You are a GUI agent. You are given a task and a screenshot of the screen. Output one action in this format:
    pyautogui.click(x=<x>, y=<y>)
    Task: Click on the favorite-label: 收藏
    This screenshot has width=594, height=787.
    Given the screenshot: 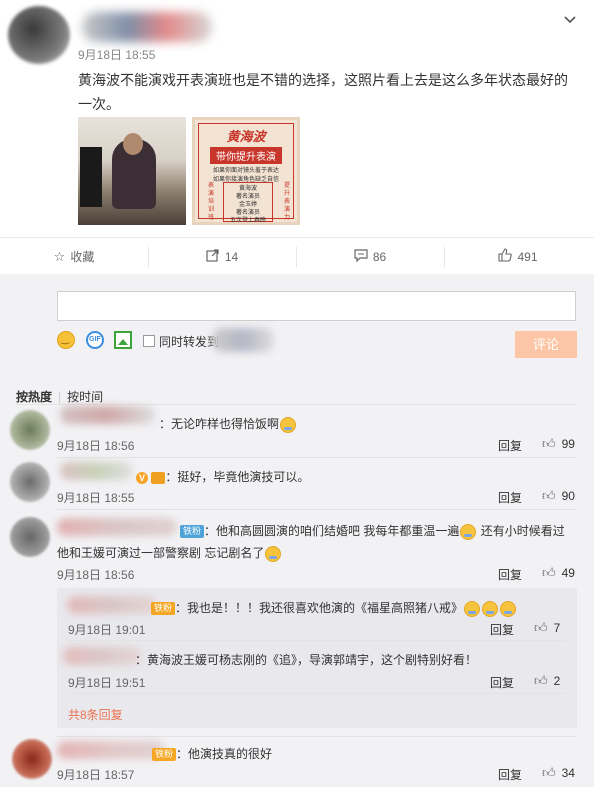 What is the action you would take?
    pyautogui.click(x=82, y=257)
    